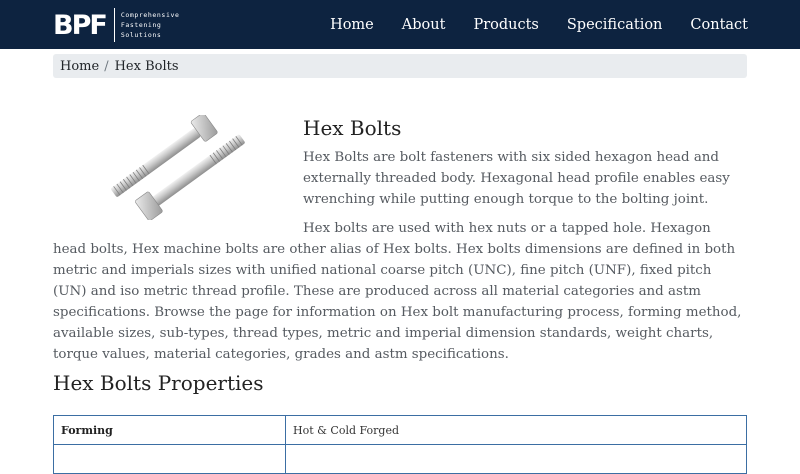 The height and width of the screenshot is (474, 800). What do you see at coordinates (150, 25) in the screenshot?
I see `logo-tagline: Comprehensive Fastening Solutions` at bounding box center [150, 25].